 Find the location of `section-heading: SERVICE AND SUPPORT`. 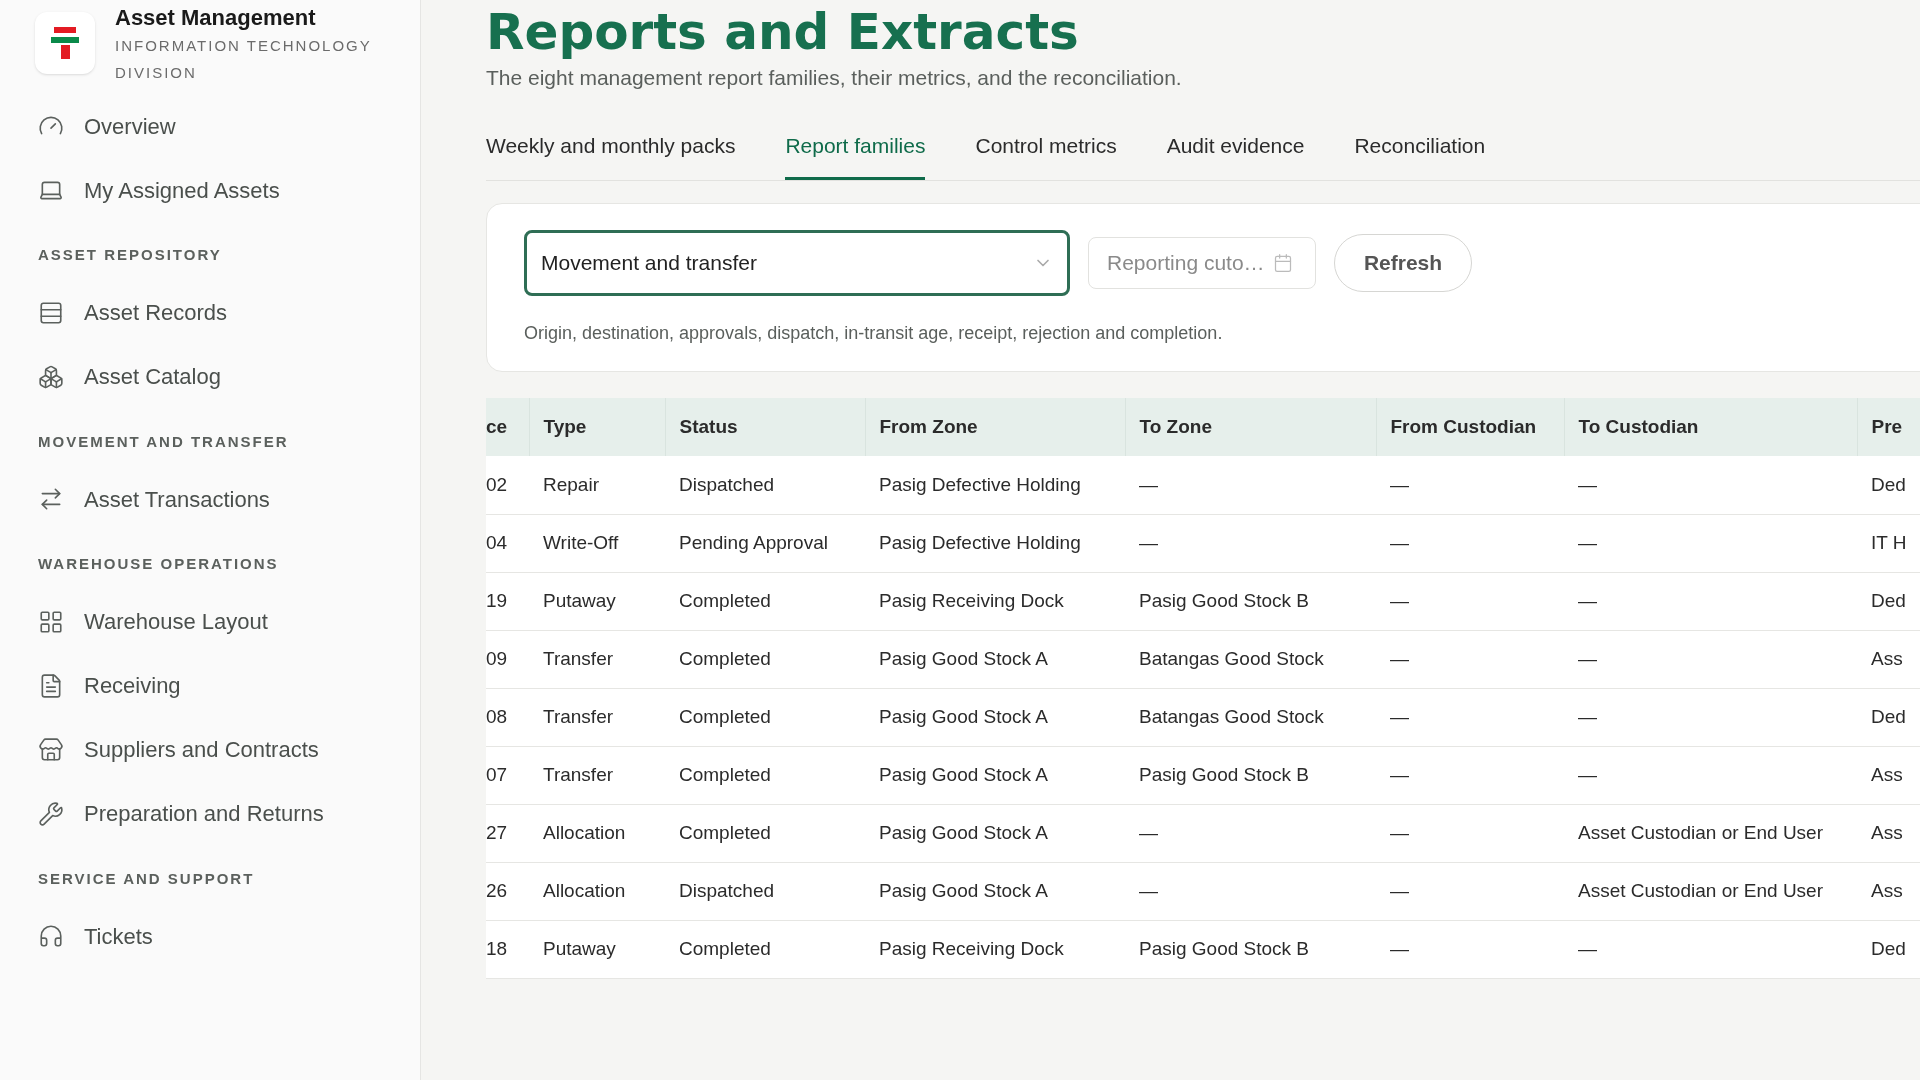

section-heading: SERVICE AND SUPPORT is located at coordinates (147, 878).